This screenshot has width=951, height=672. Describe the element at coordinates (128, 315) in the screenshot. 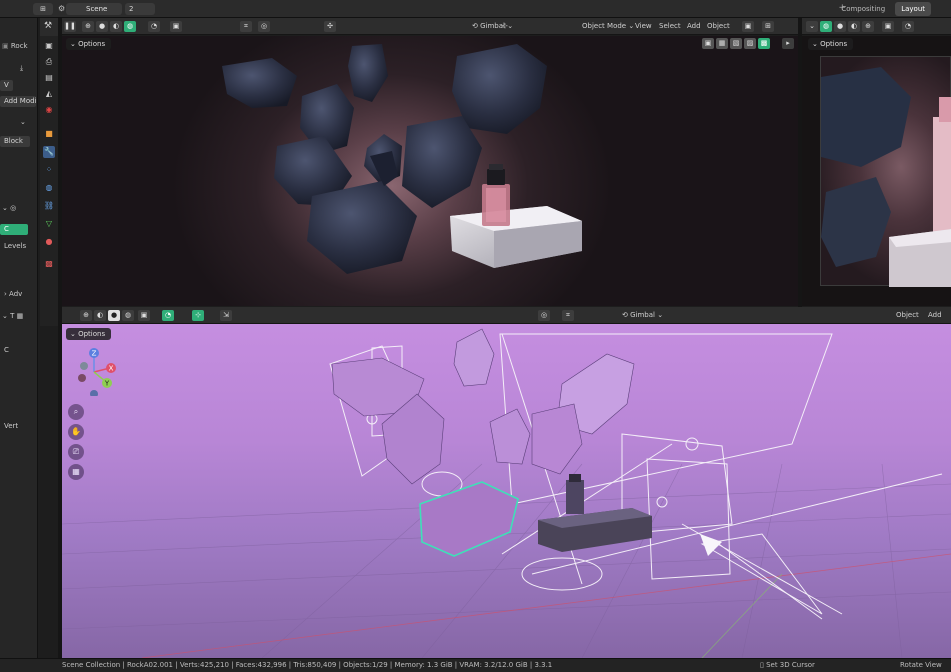

I see `solid-rendered-button: ◍` at that location.